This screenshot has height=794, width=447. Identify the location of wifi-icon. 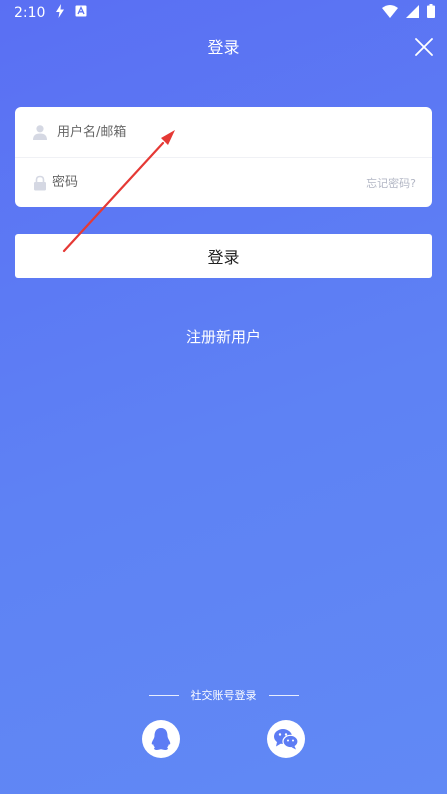
(390, 13).